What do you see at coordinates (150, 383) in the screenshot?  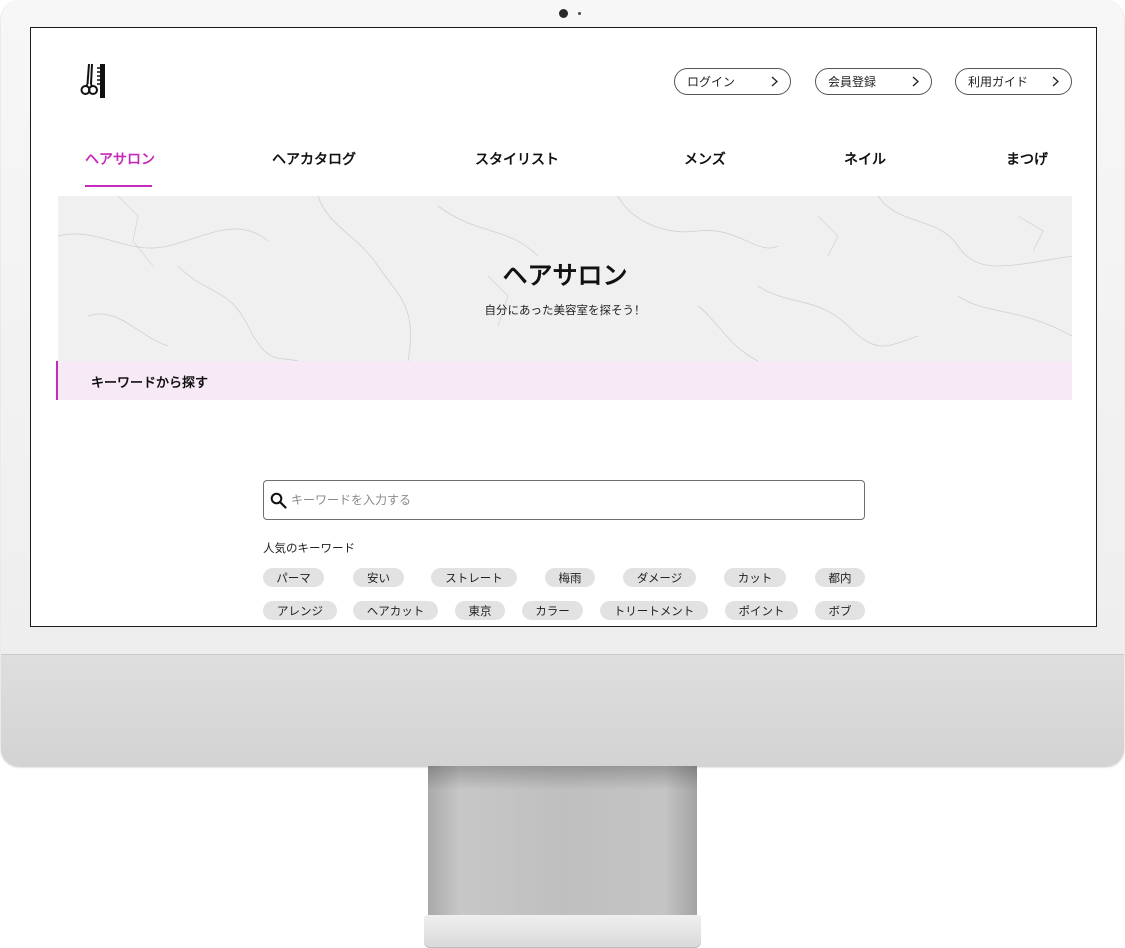 I see `section-title: キーワードから探す` at bounding box center [150, 383].